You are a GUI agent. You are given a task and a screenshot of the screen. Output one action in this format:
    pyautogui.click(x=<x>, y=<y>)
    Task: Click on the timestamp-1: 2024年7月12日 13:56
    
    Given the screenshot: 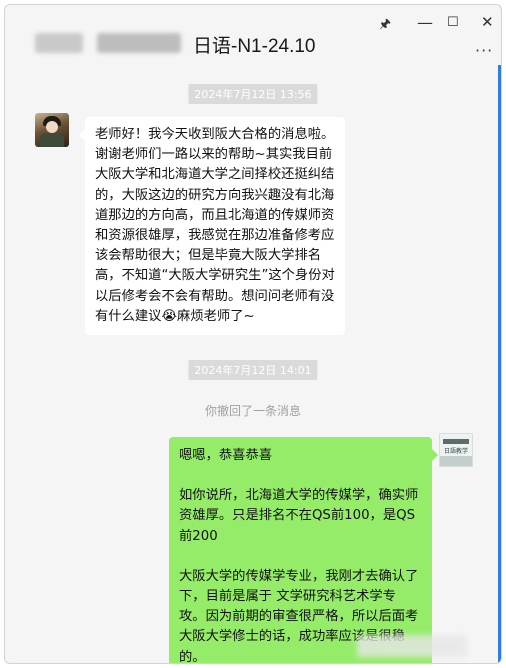 What is the action you would take?
    pyautogui.click(x=253, y=94)
    